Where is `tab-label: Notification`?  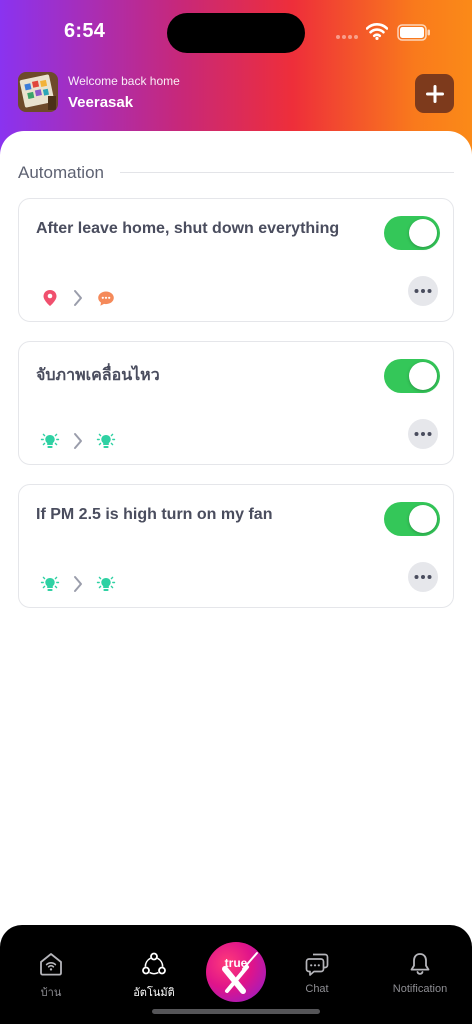 tab-label: Notification is located at coordinates (420, 989).